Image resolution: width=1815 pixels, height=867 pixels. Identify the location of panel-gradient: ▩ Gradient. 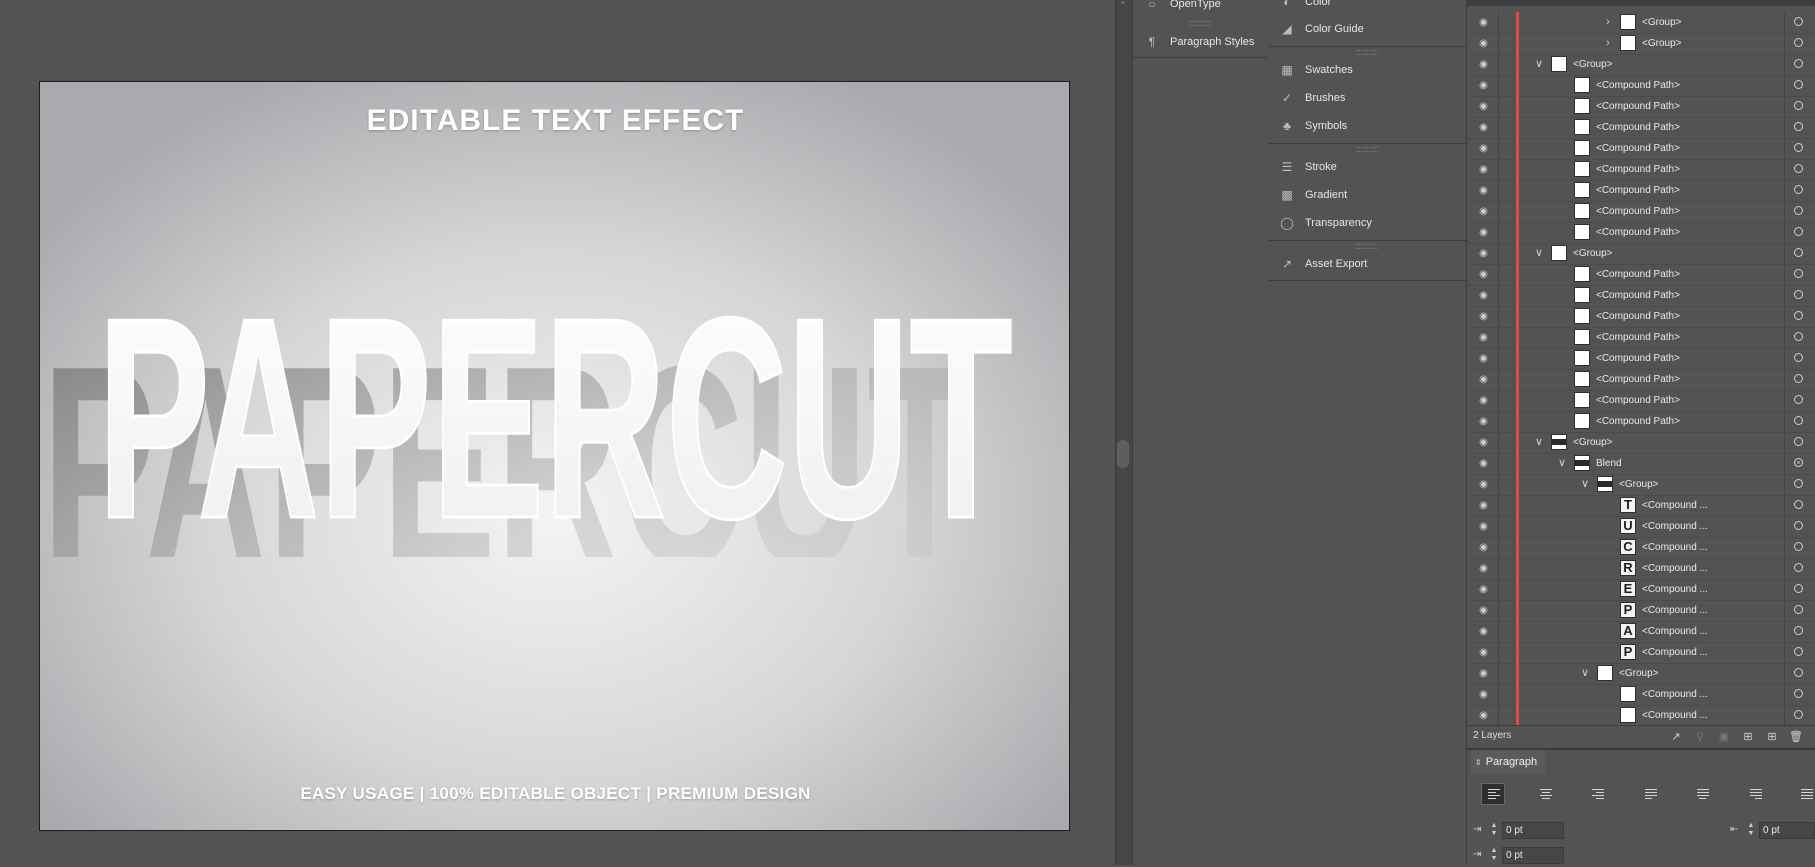
(1367, 195).